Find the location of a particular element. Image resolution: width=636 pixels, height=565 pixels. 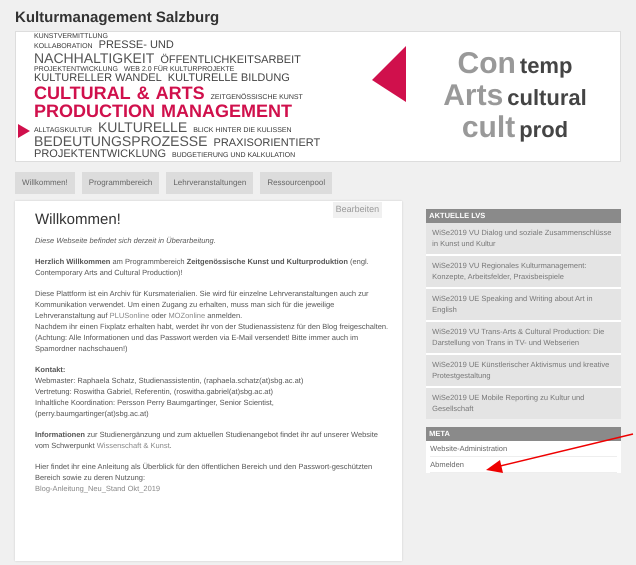

banner-word: CULTURAL is located at coordinates (82, 93).